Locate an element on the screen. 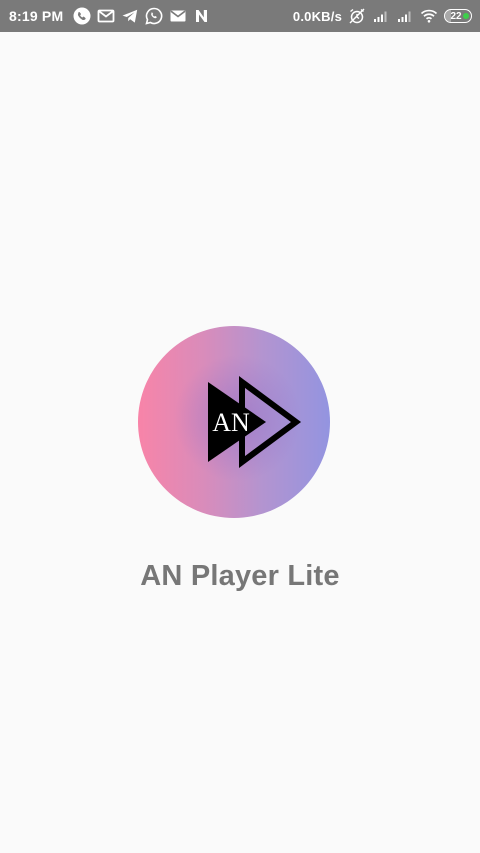 This screenshot has width=480, height=853. status-bar-left: 8:19 PM is located at coordinates (110, 16).